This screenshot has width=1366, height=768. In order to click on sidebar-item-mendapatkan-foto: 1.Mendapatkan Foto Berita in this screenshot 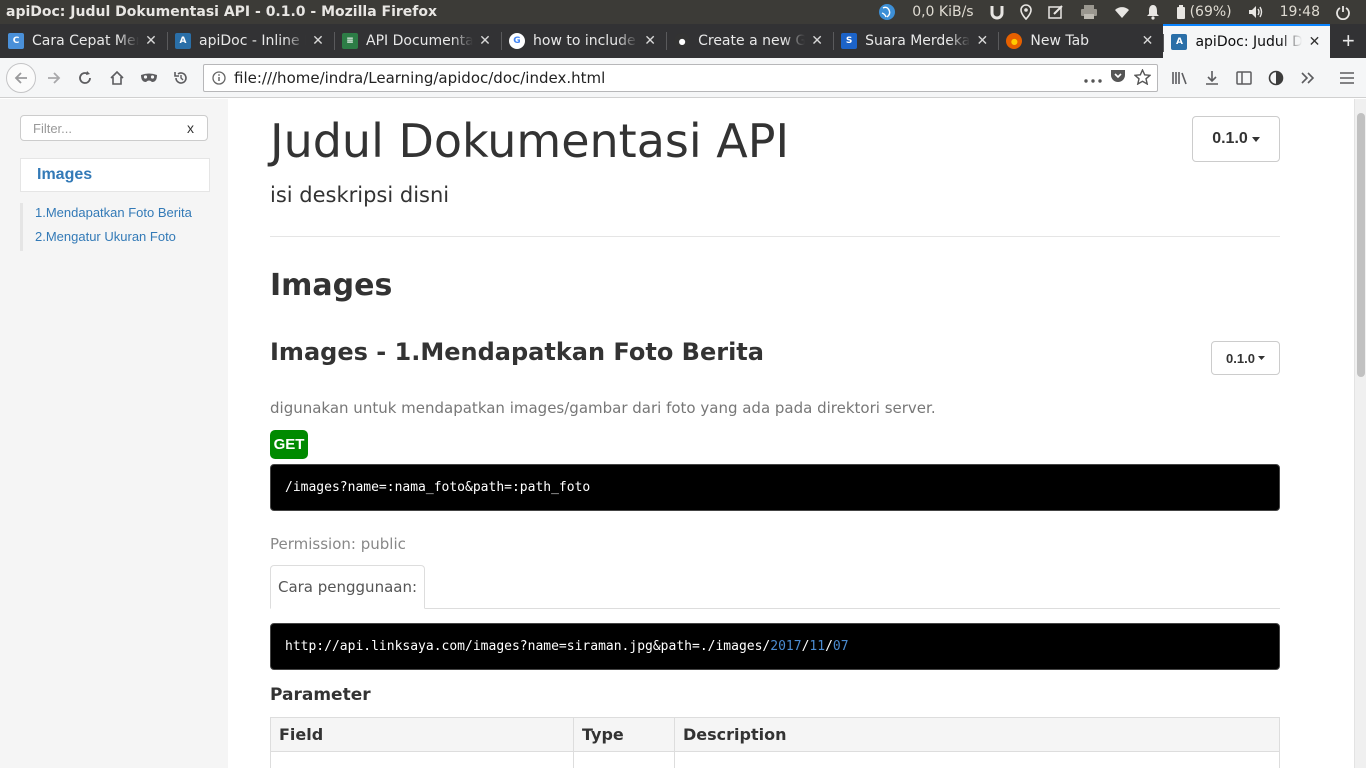, I will do `click(116, 215)`.